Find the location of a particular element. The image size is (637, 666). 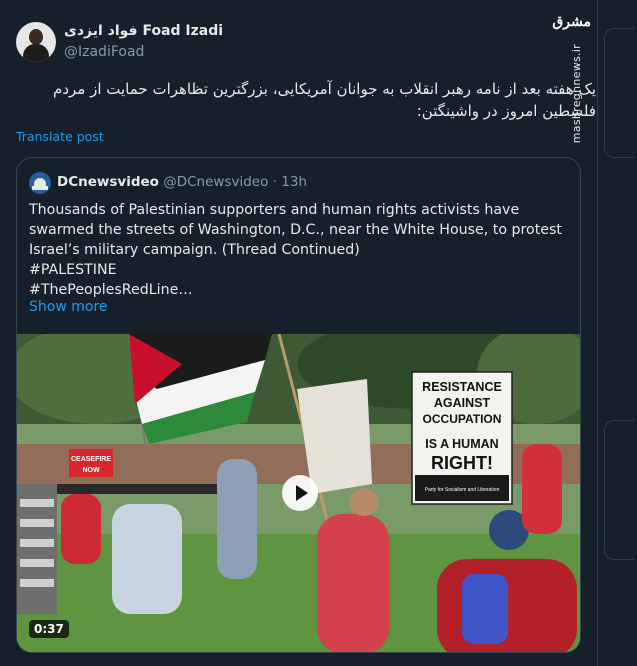

quoted-display-name: DCnewsvideo is located at coordinates (108, 182).